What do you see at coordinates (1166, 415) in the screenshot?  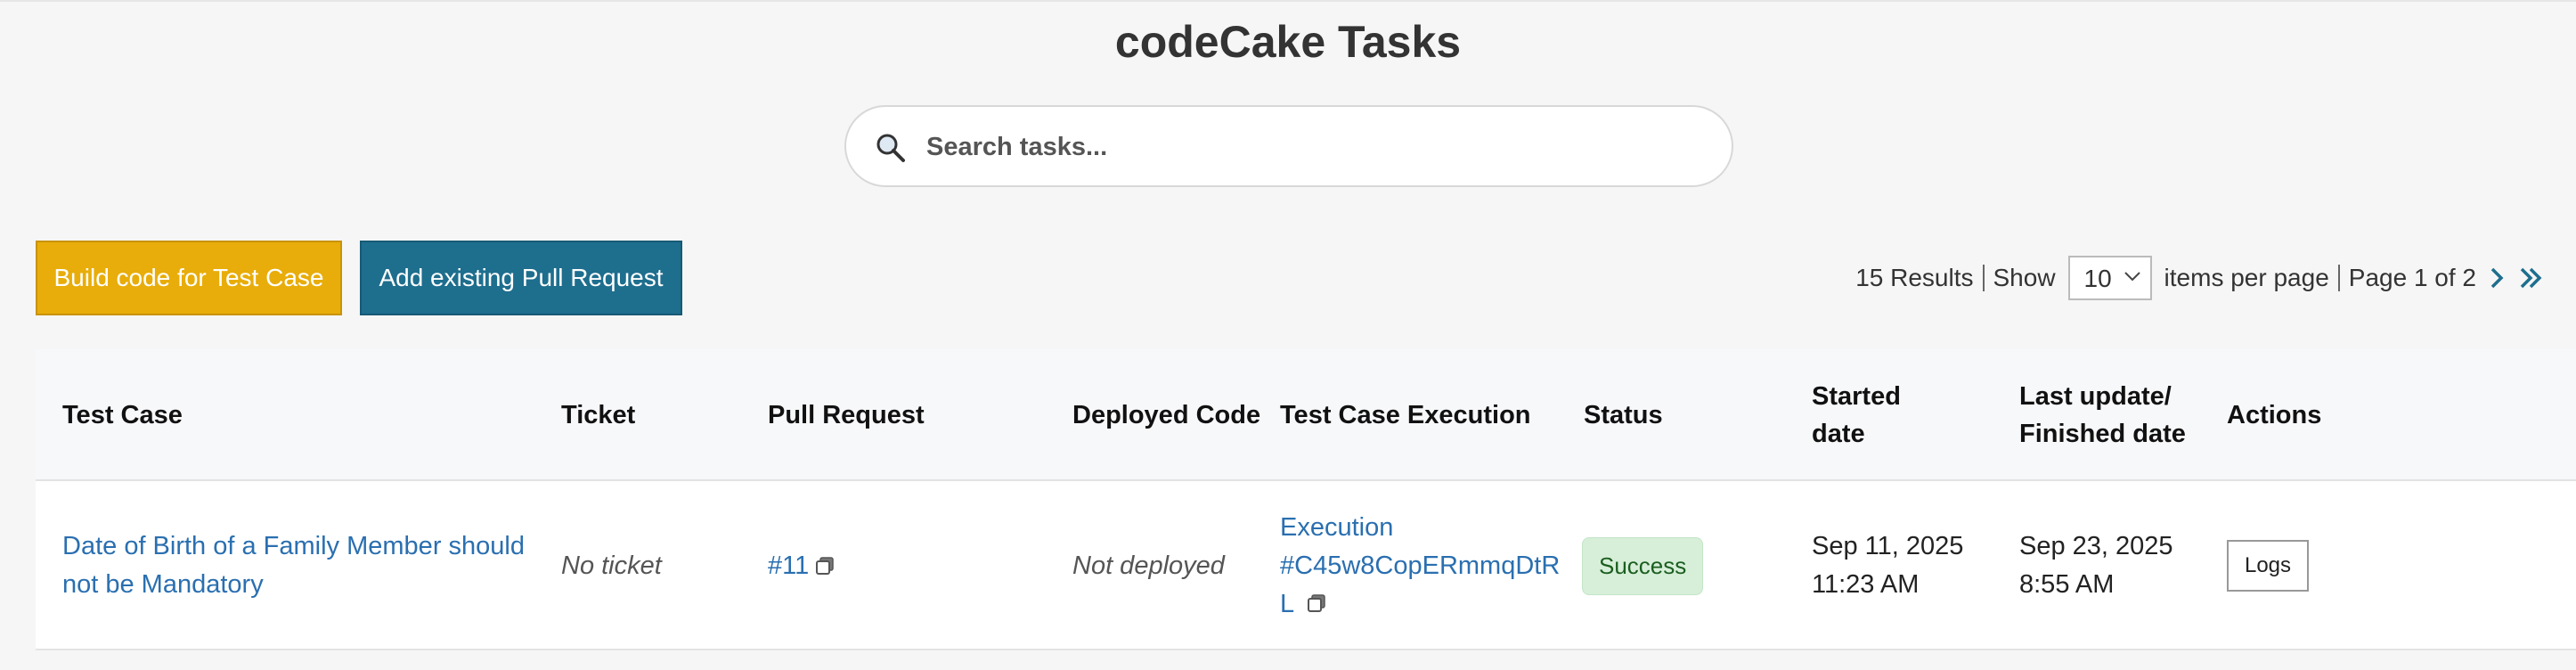 I see `header-deployed-code: Deployed Code` at bounding box center [1166, 415].